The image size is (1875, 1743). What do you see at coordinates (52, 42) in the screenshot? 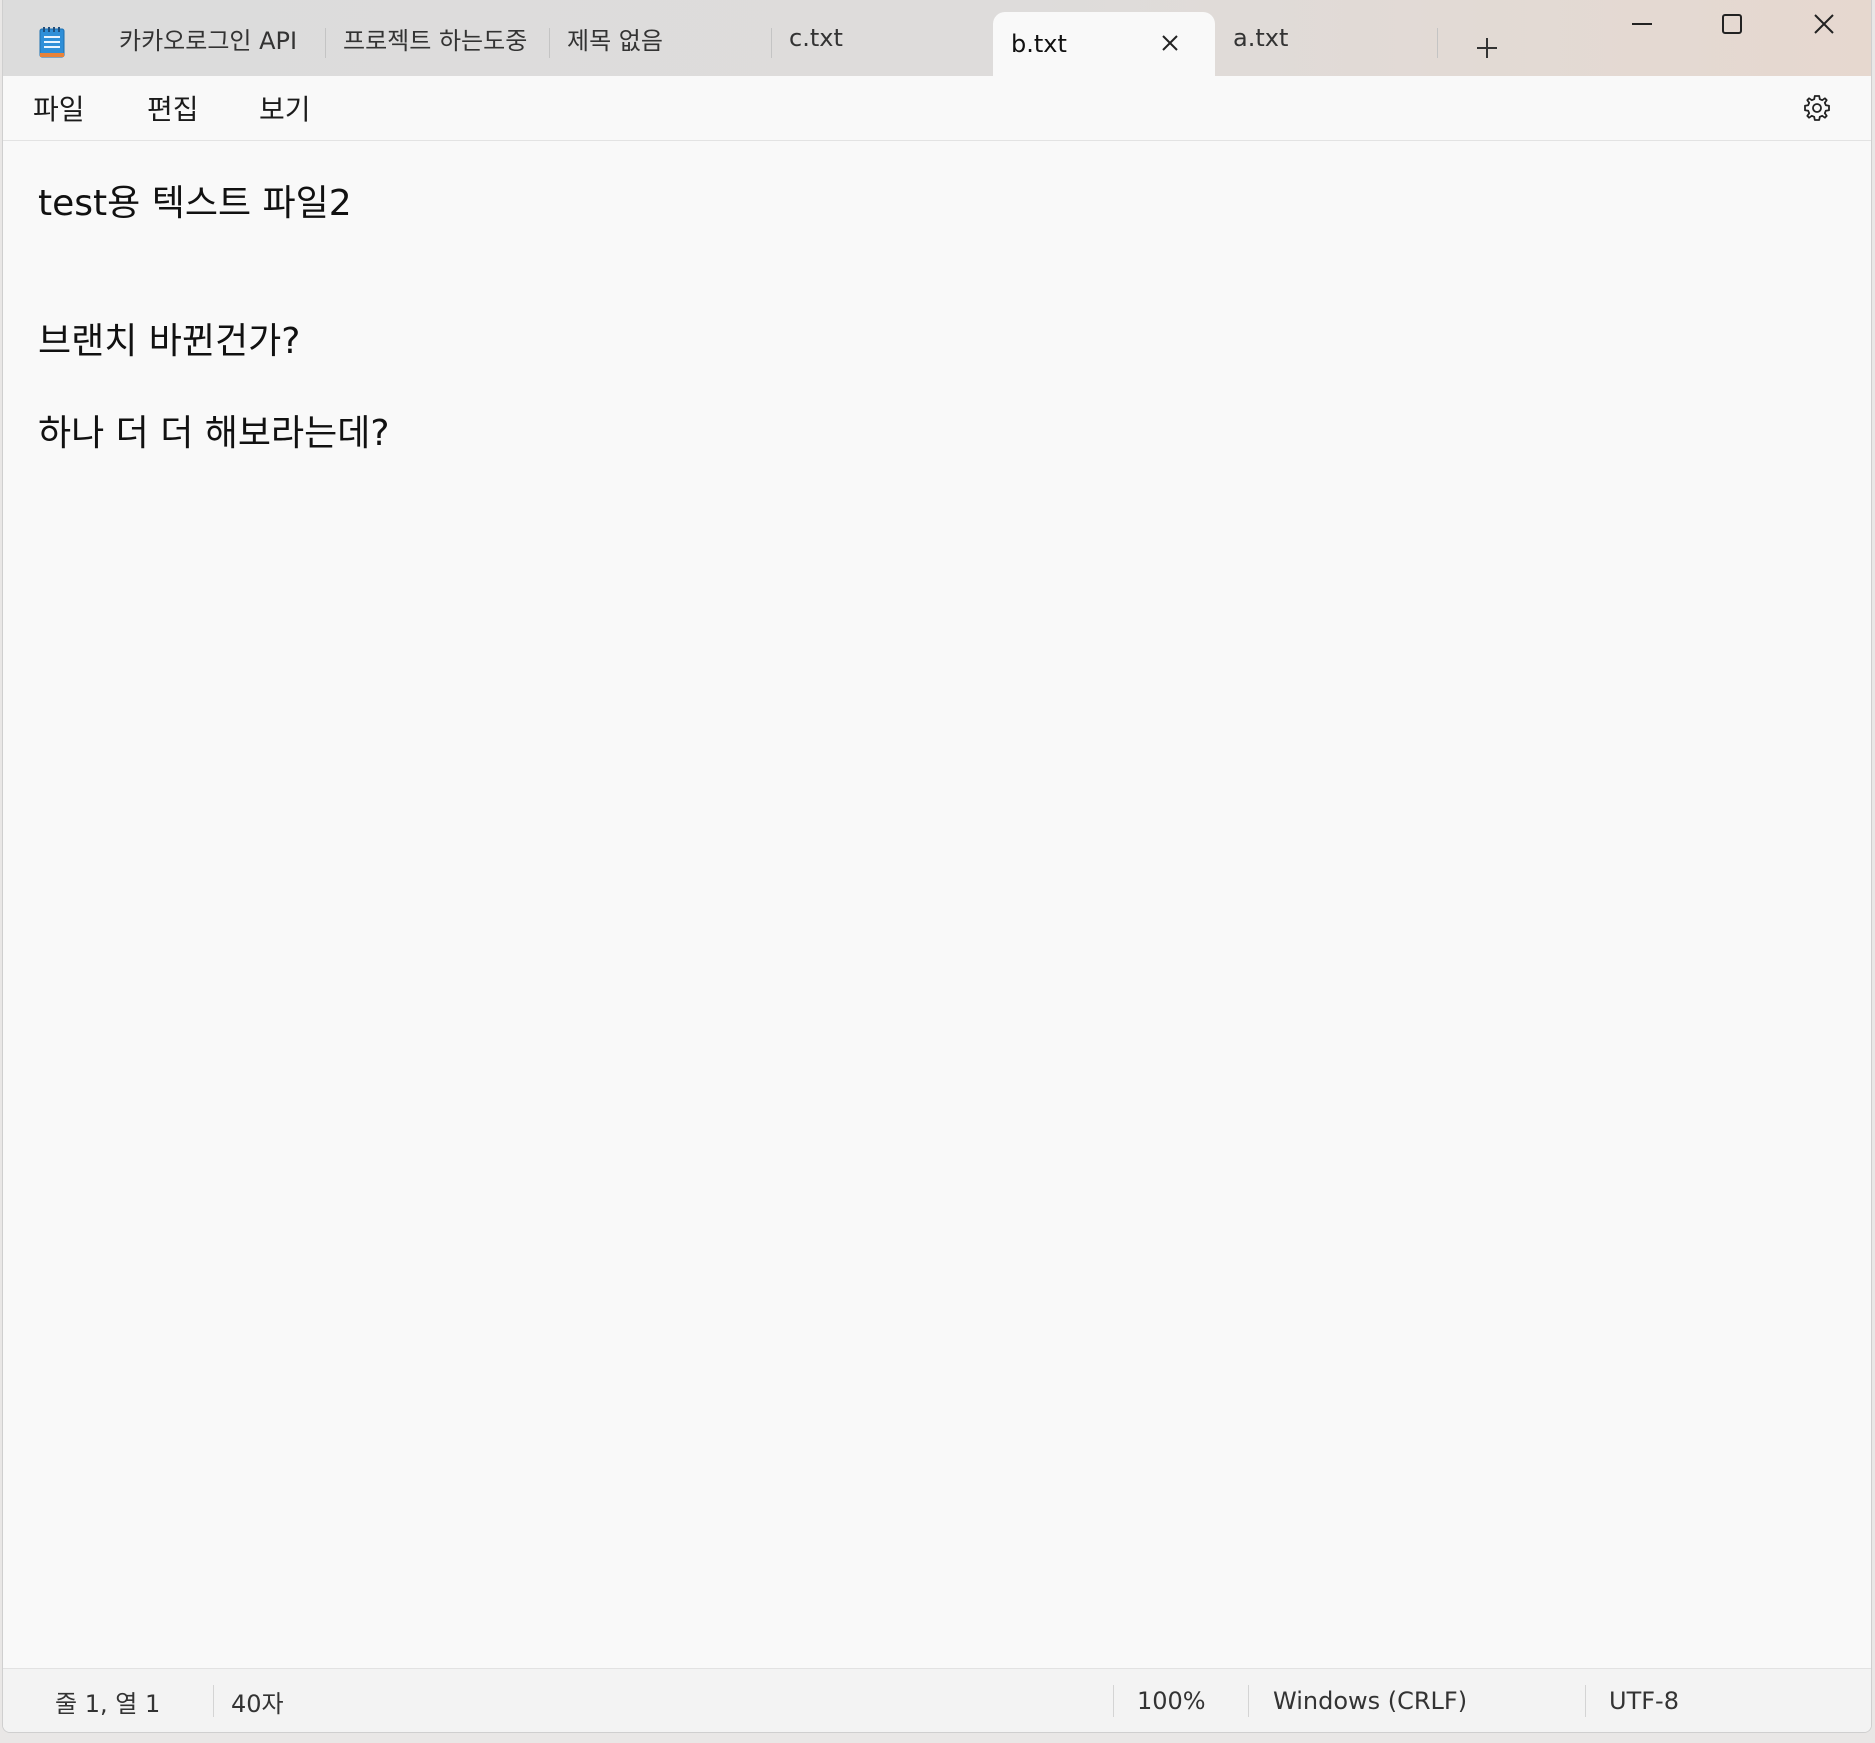
I see `notepad-app-icon` at bounding box center [52, 42].